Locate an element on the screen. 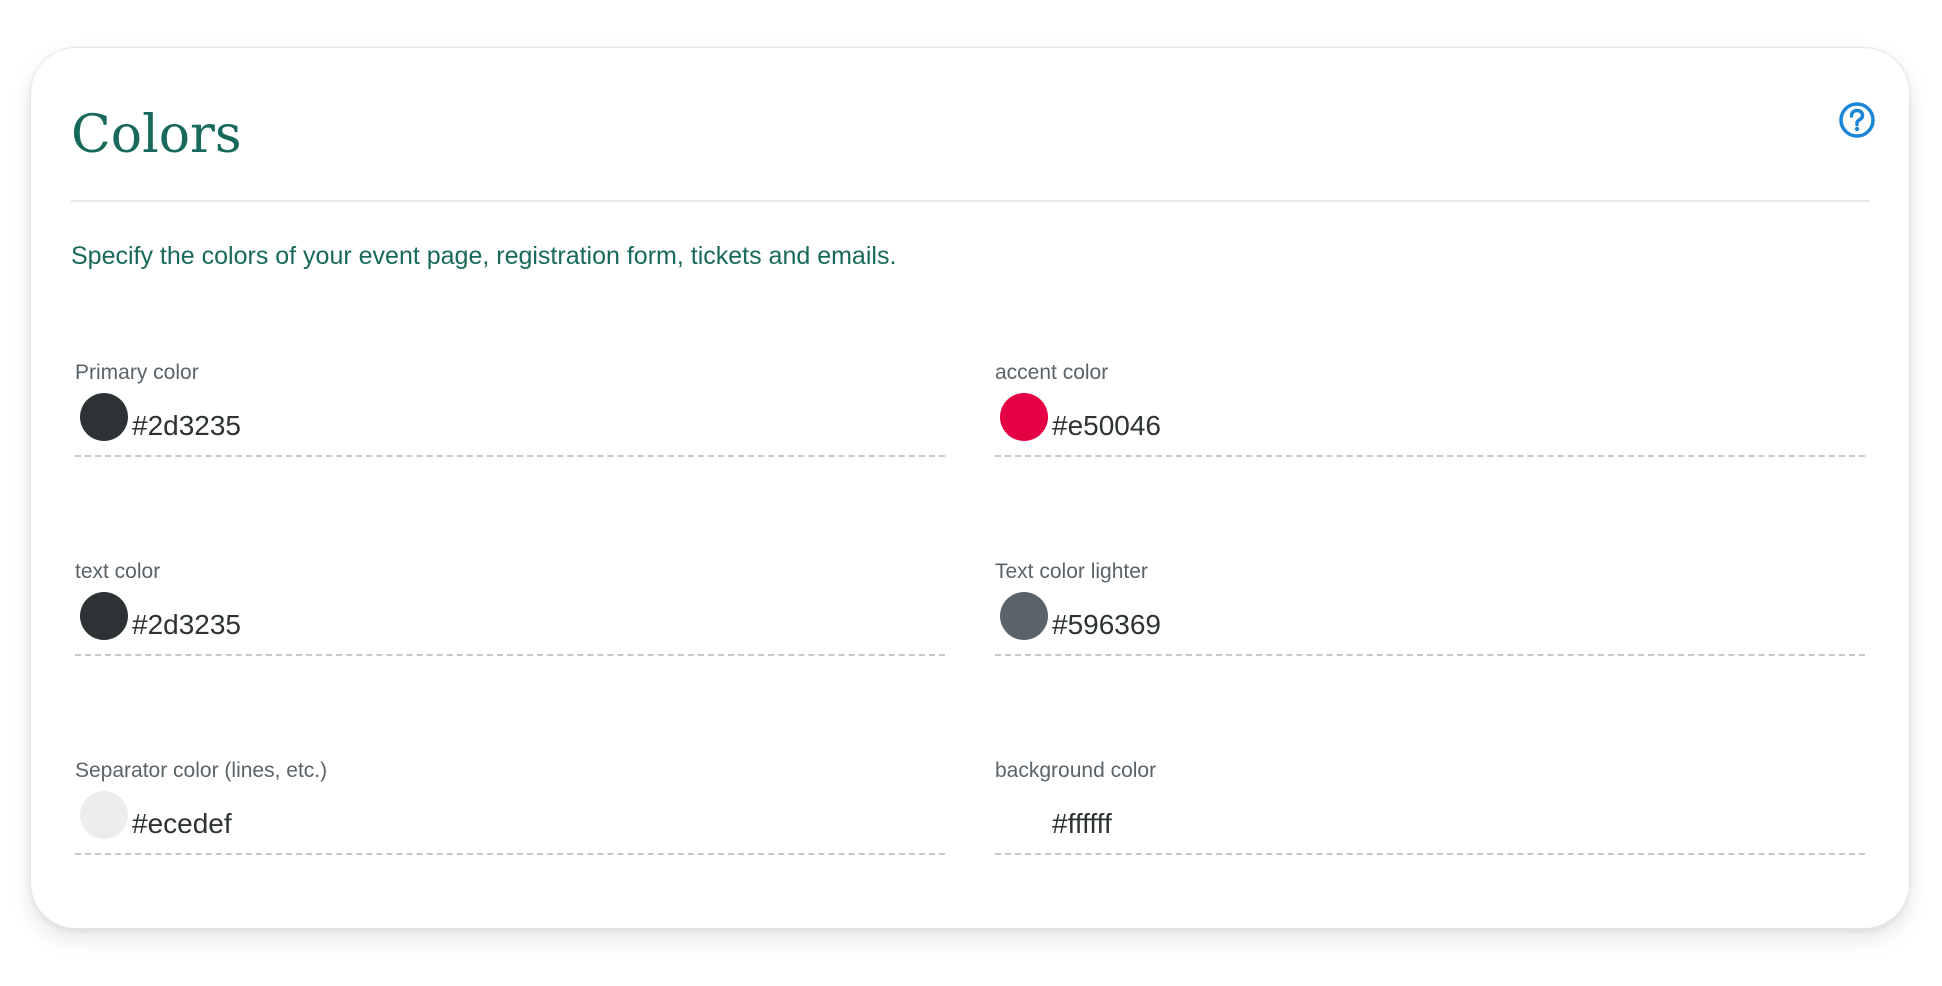  accent-color-field: accent color is located at coordinates (1428, 411).